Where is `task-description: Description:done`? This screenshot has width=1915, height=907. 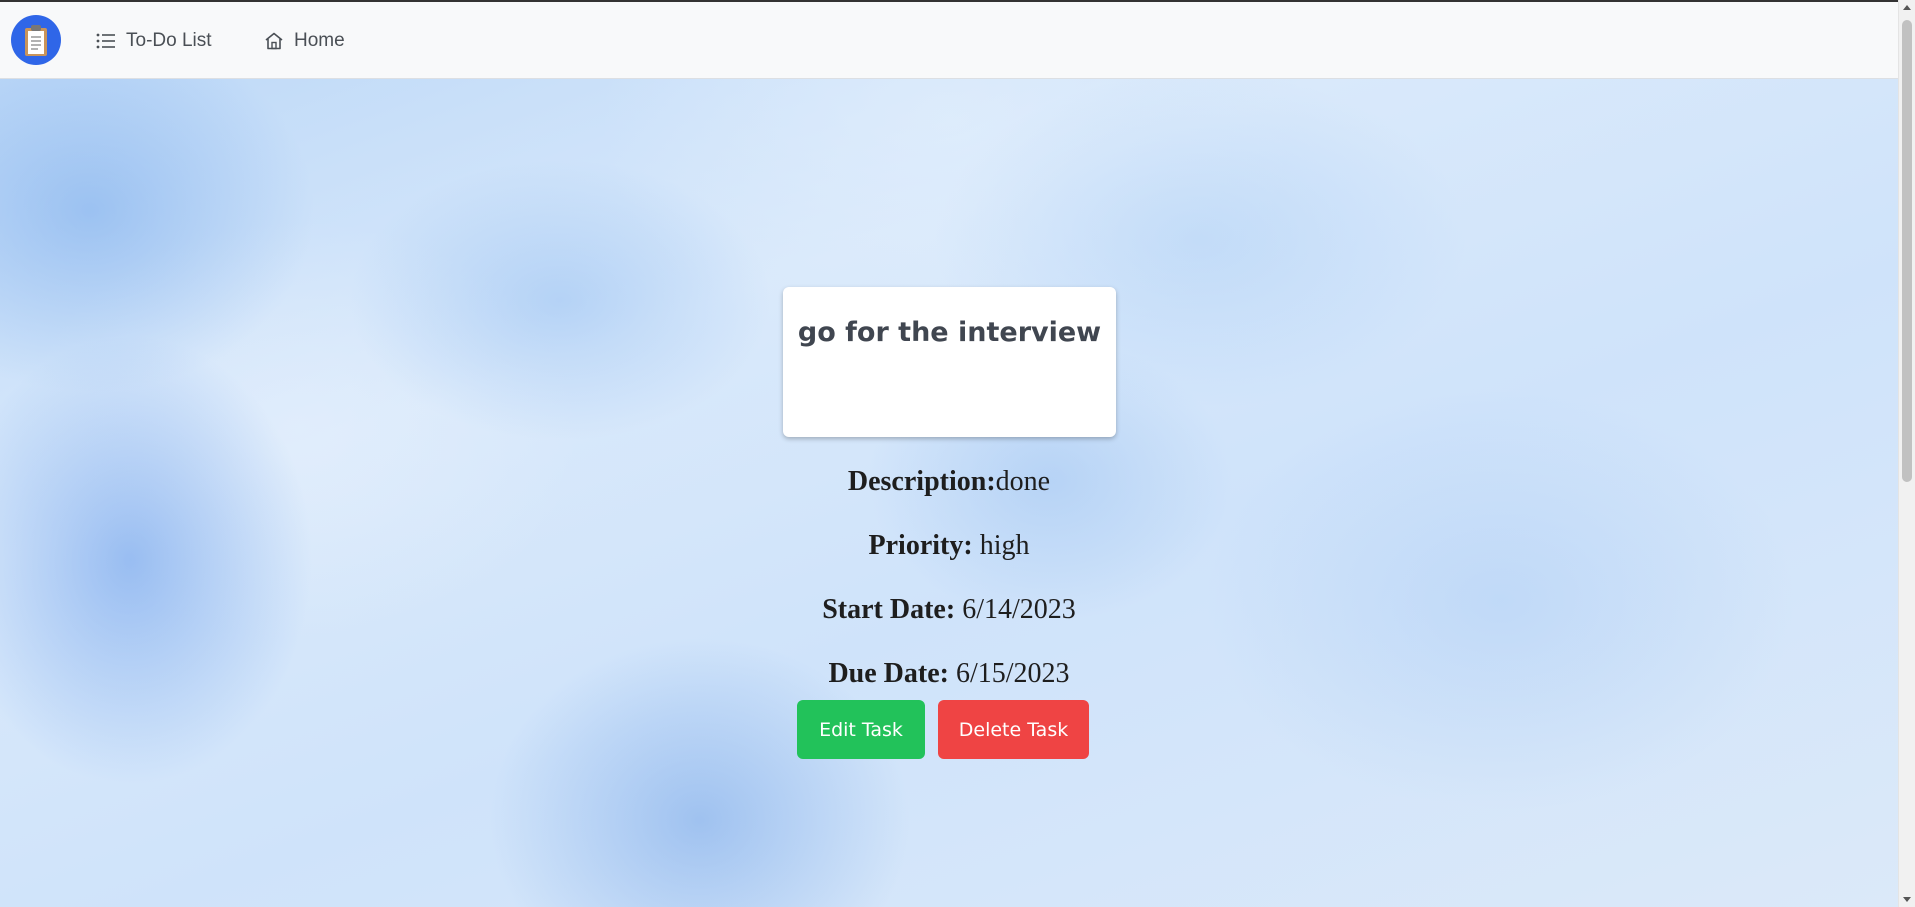 task-description: Description:done is located at coordinates (949, 482).